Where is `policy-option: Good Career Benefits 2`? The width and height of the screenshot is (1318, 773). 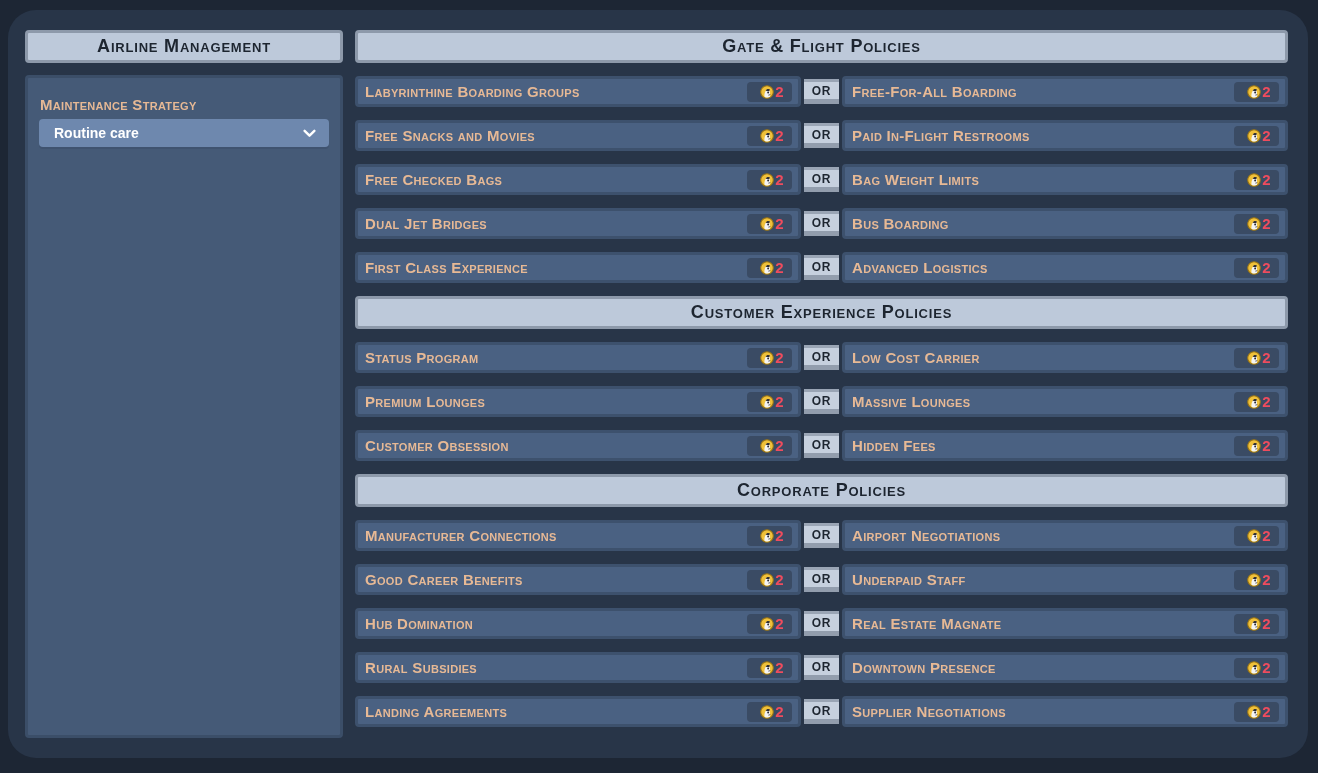
policy-option: Good Career Benefits 2 is located at coordinates (578, 579).